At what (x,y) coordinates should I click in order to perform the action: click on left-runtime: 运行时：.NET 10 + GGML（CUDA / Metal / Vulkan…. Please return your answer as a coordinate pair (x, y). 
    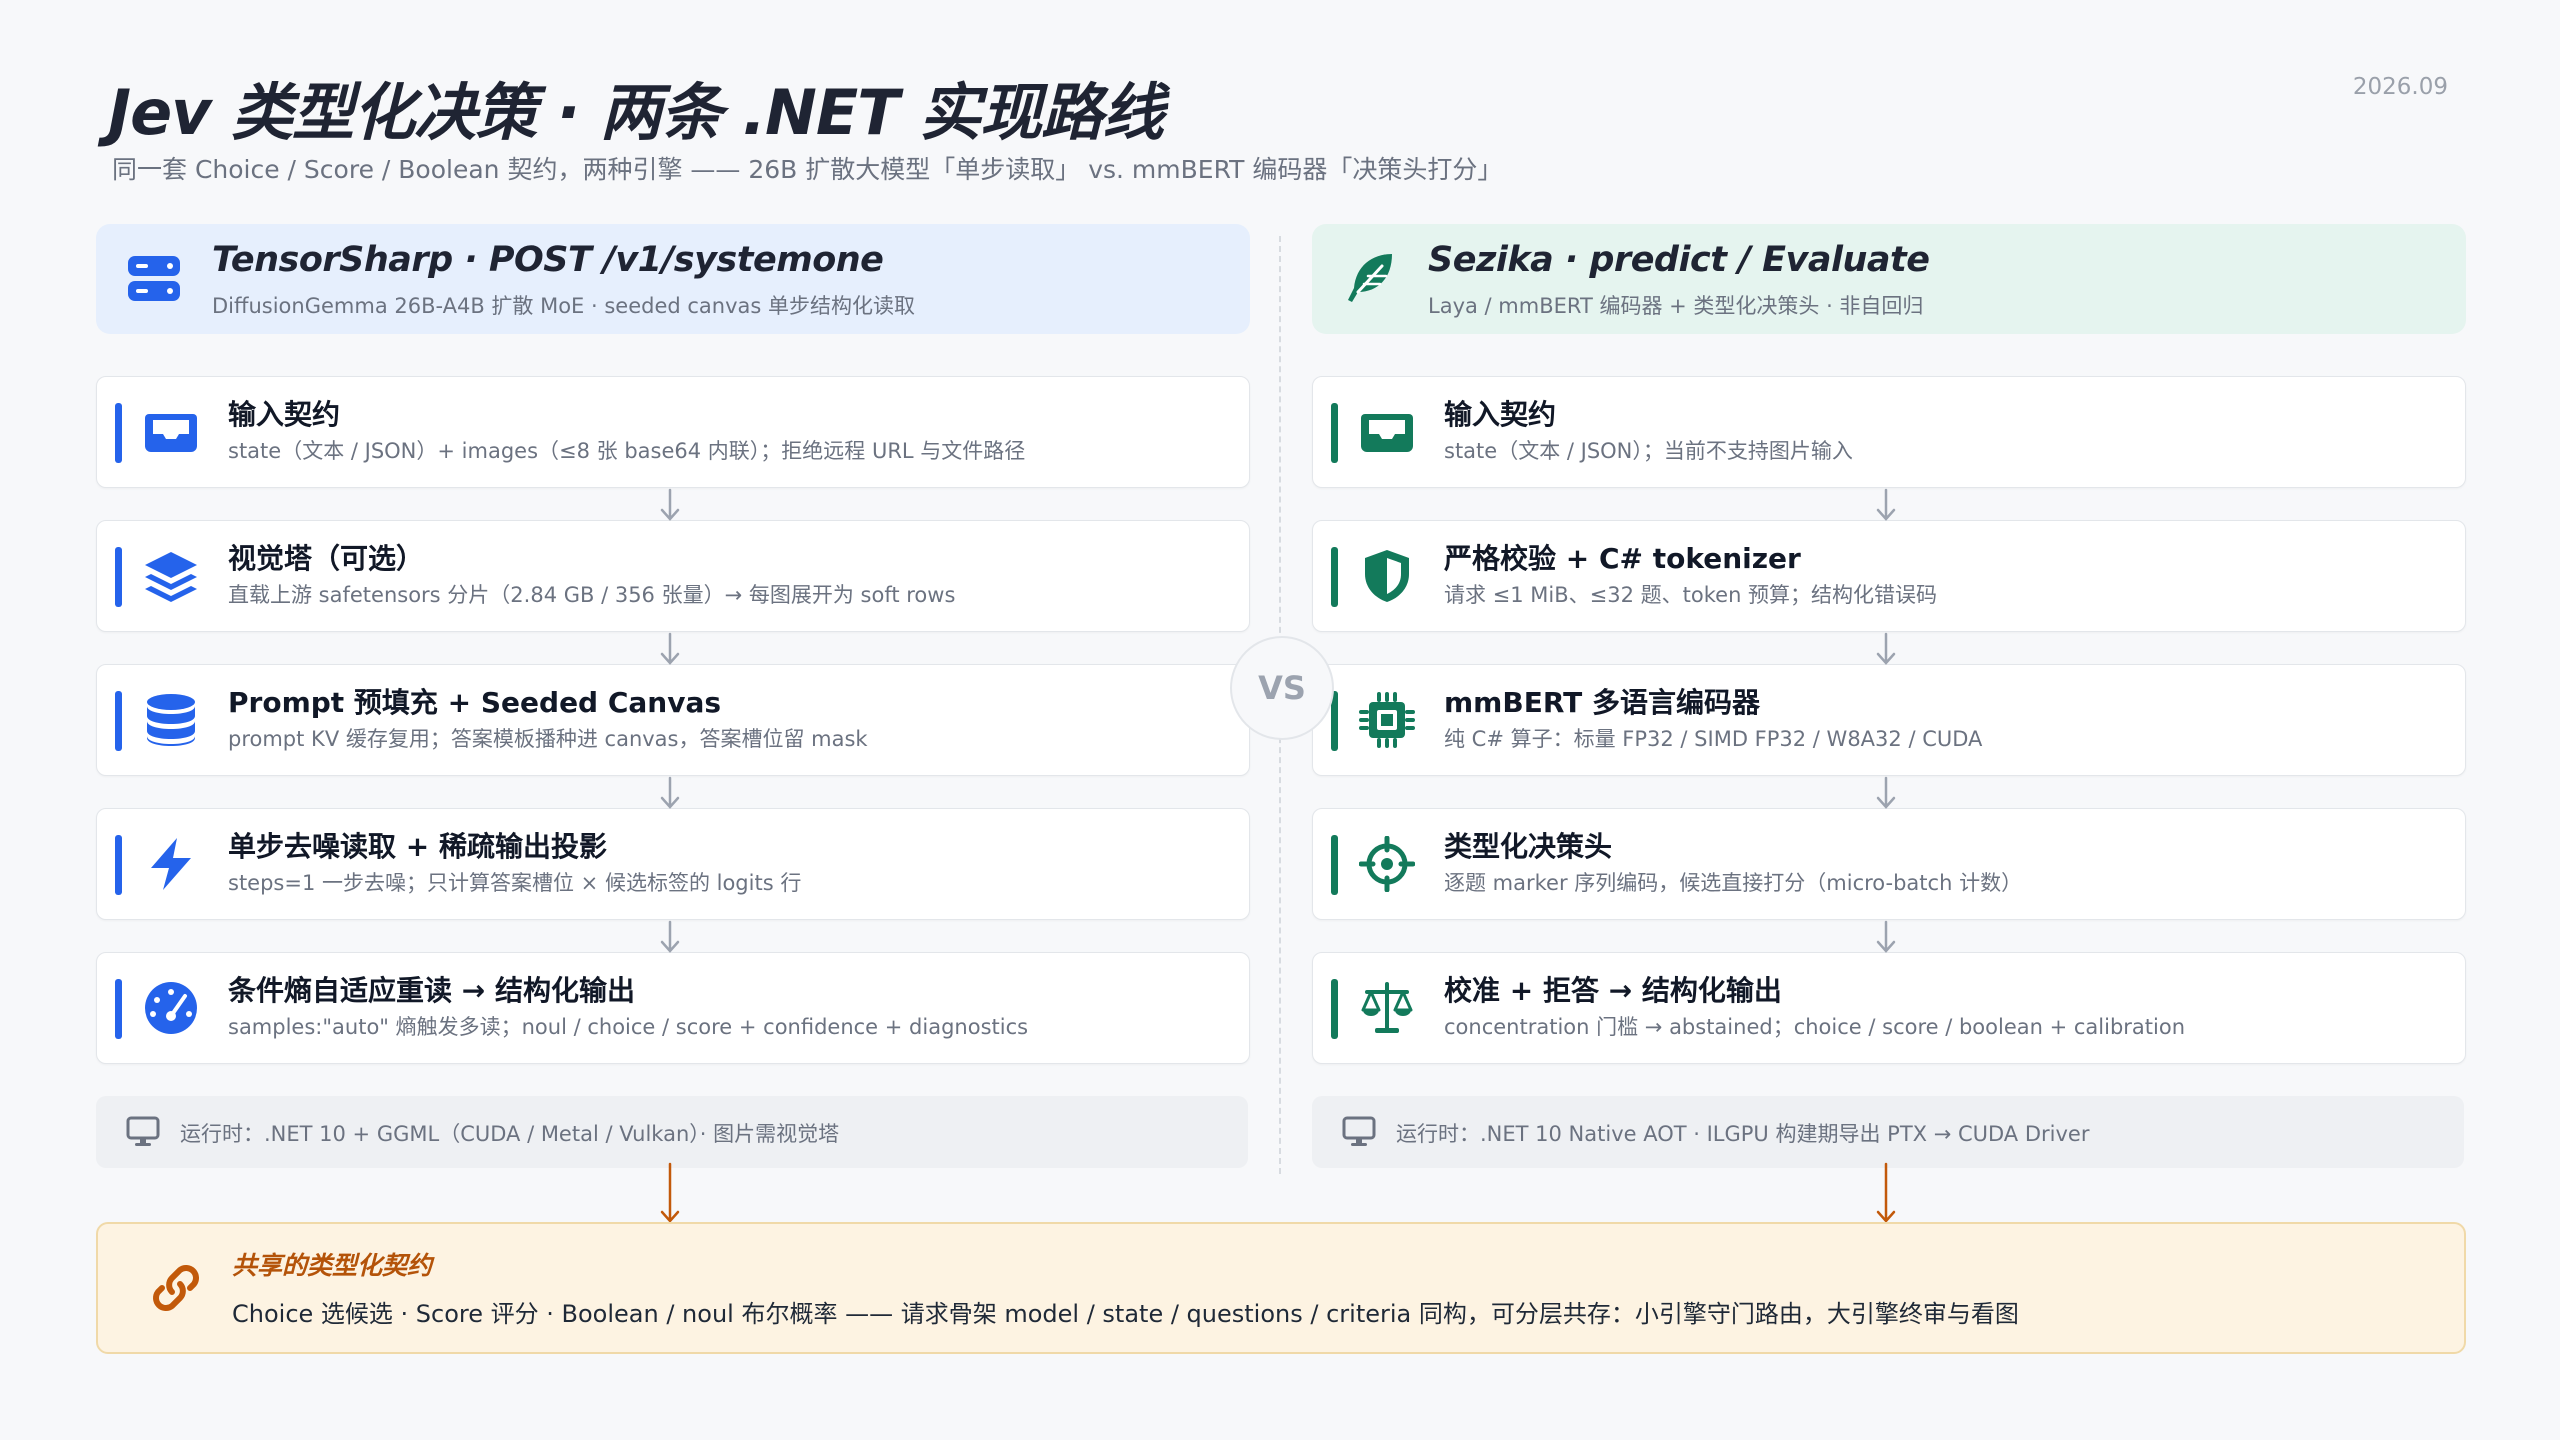
    Looking at the image, I should click on (672, 1132).